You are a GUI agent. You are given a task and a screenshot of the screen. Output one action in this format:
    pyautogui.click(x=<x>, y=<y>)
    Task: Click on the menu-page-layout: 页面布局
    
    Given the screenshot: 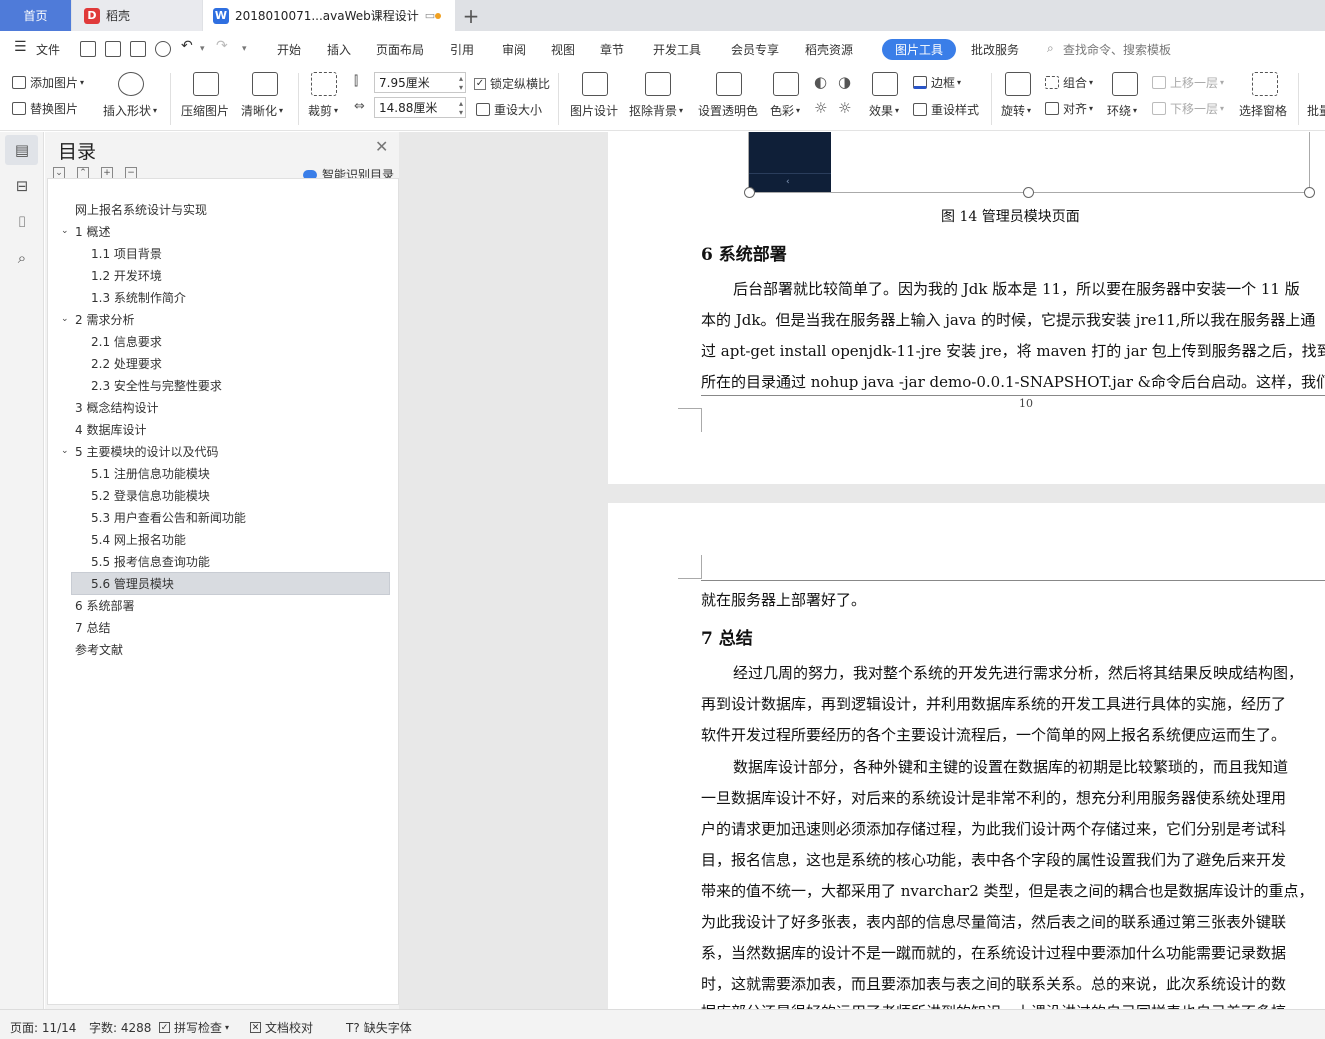 What is the action you would take?
    pyautogui.click(x=400, y=49)
    